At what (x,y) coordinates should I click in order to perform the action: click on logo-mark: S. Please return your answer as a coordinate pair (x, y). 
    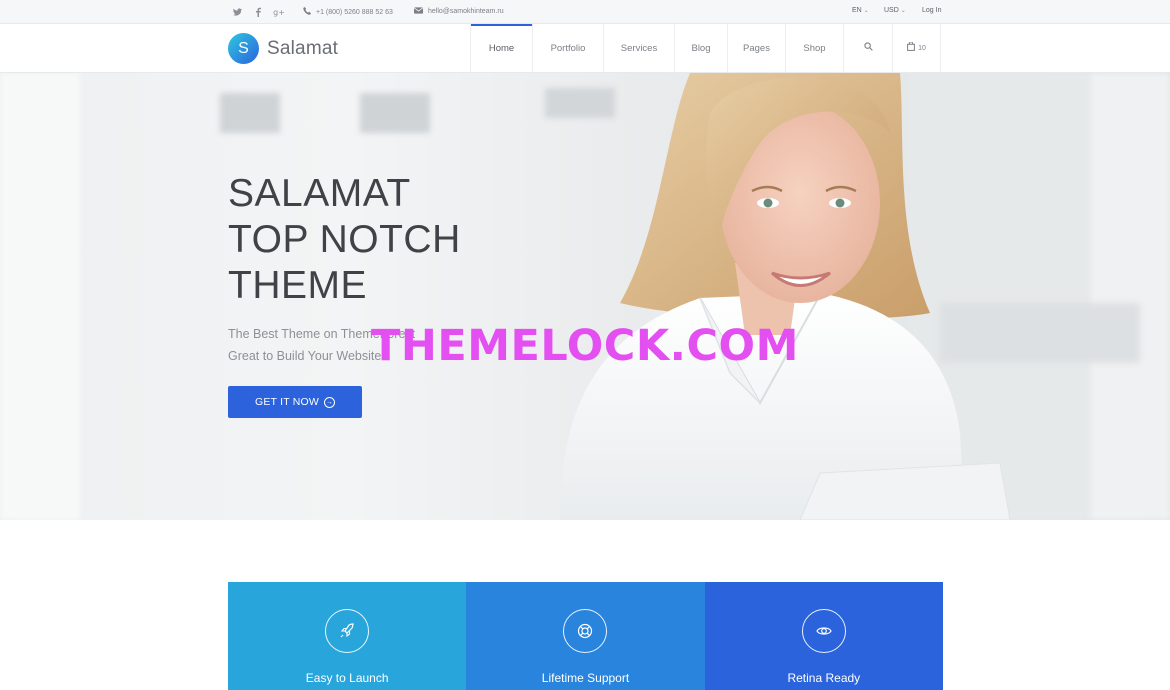
    Looking at the image, I should click on (243, 48).